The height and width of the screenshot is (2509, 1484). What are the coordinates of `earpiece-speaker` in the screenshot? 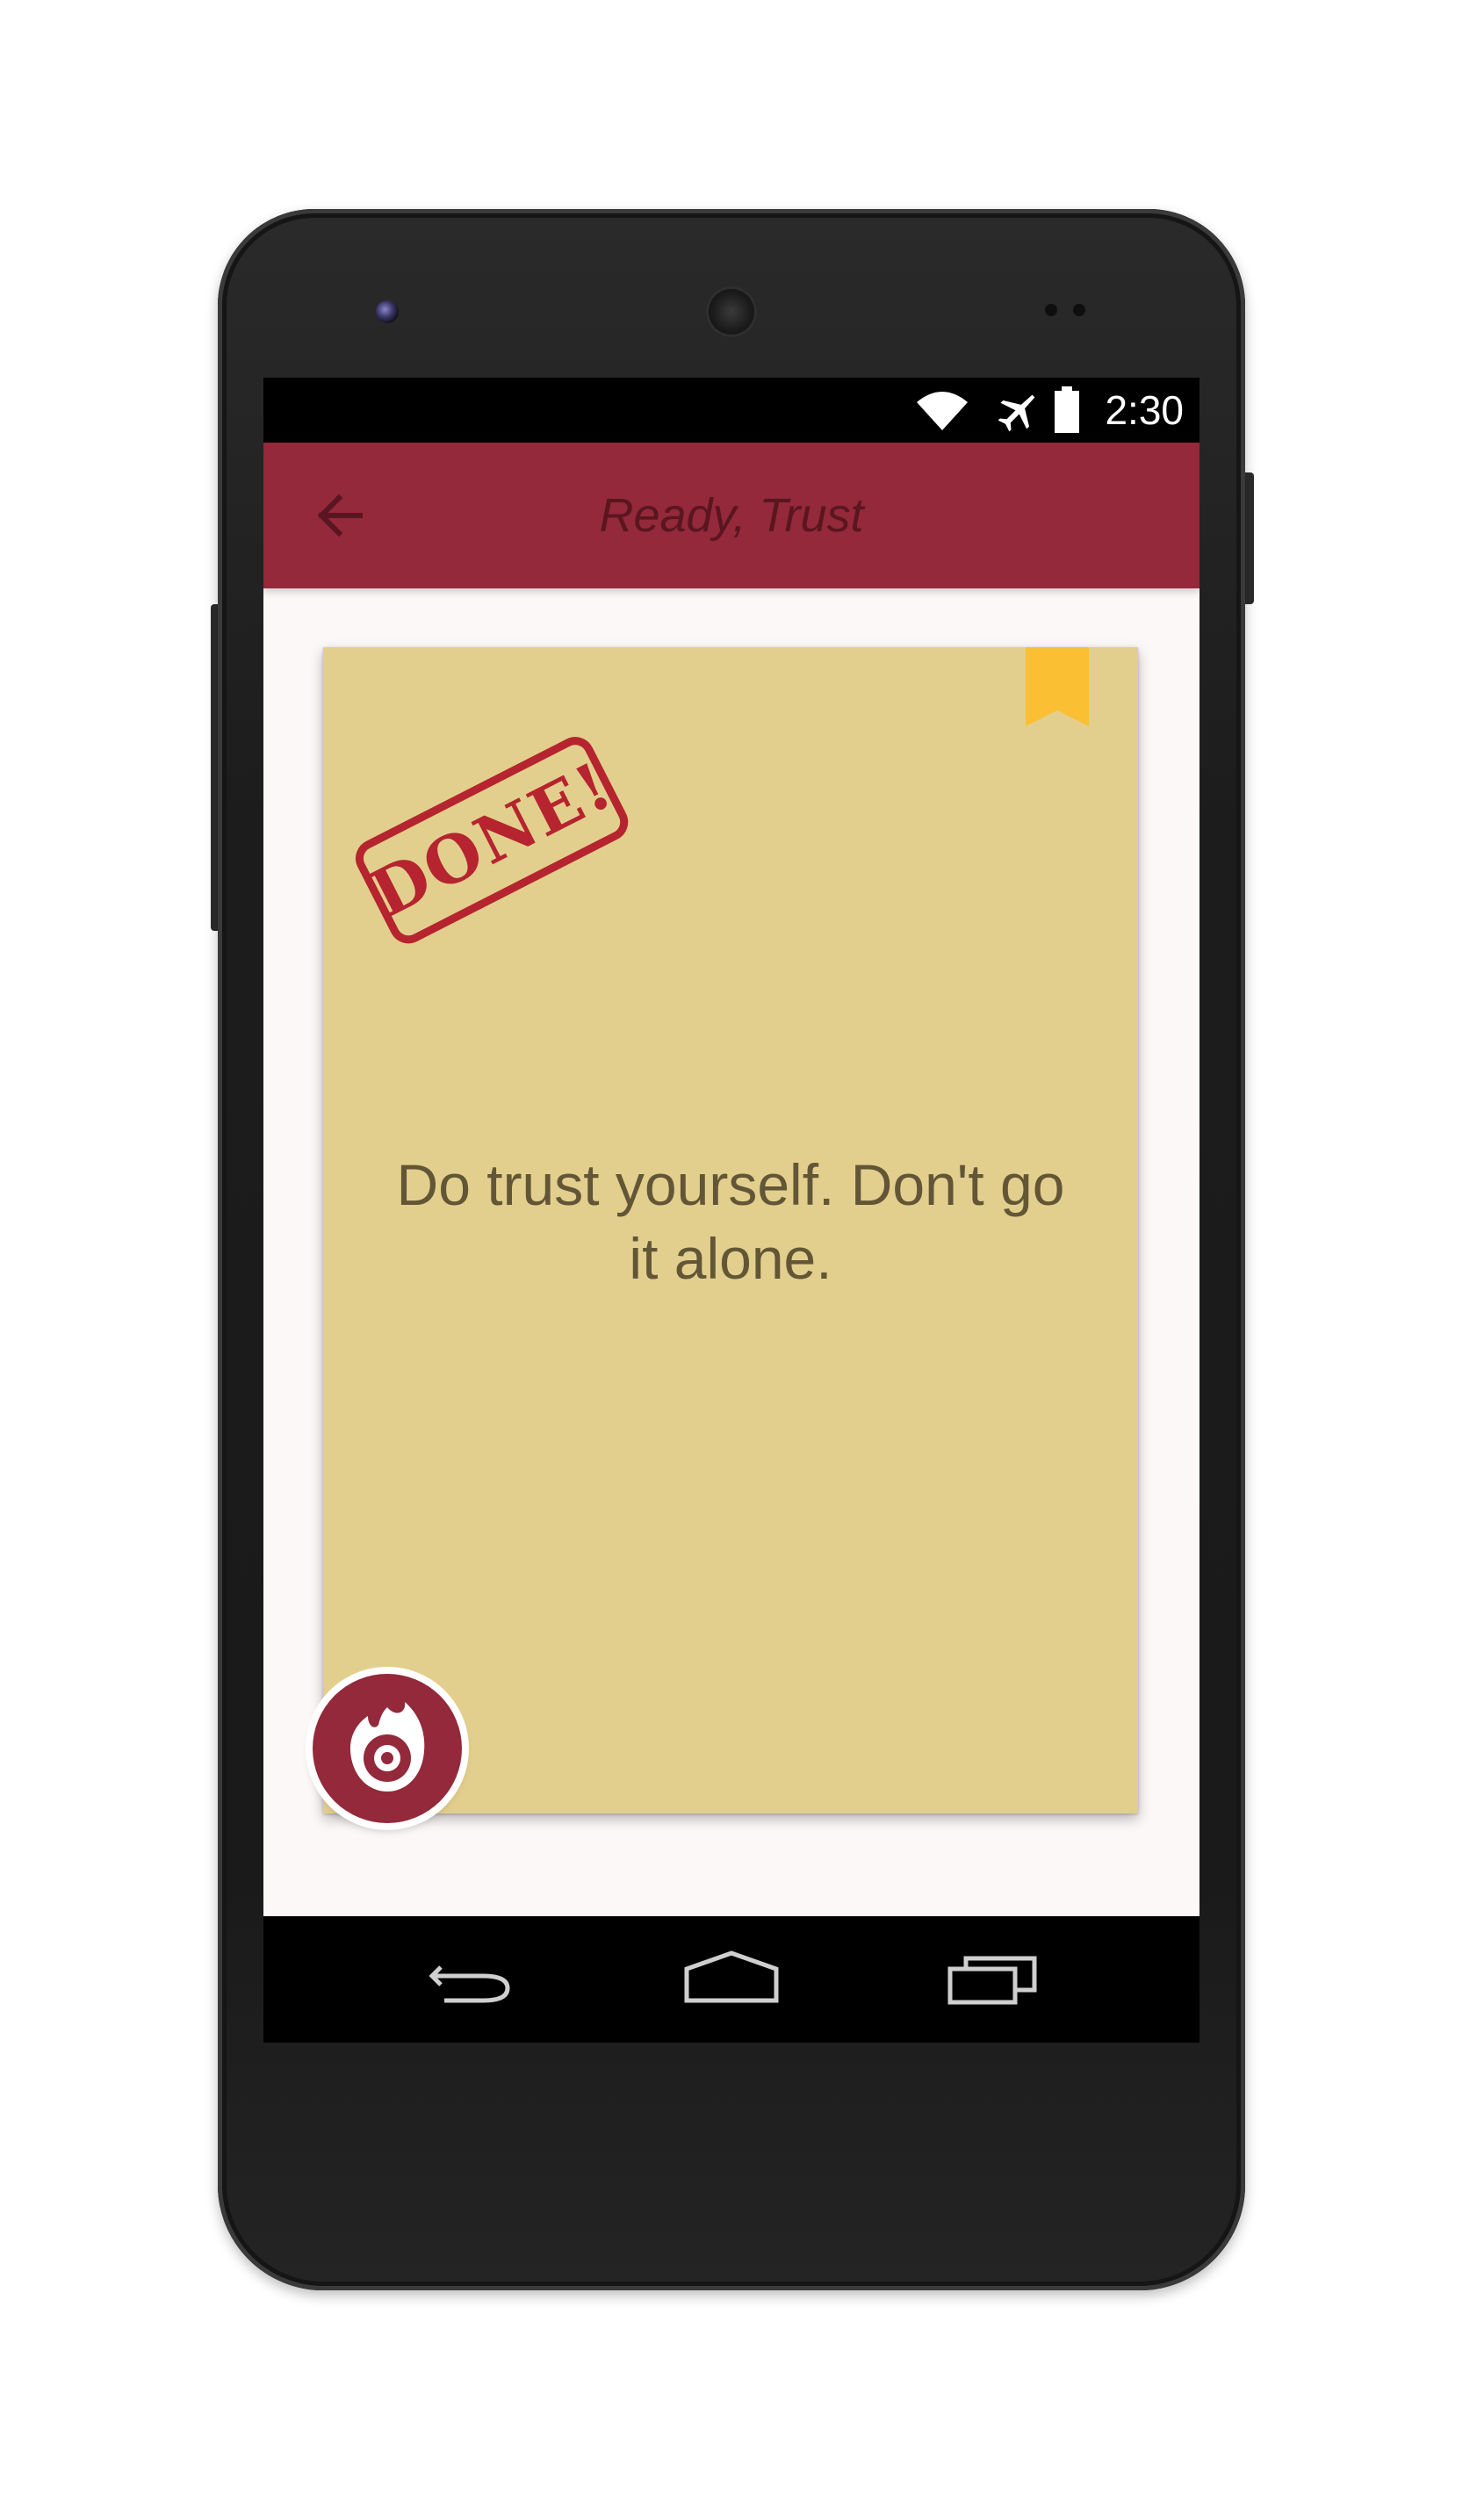 It's located at (731, 311).